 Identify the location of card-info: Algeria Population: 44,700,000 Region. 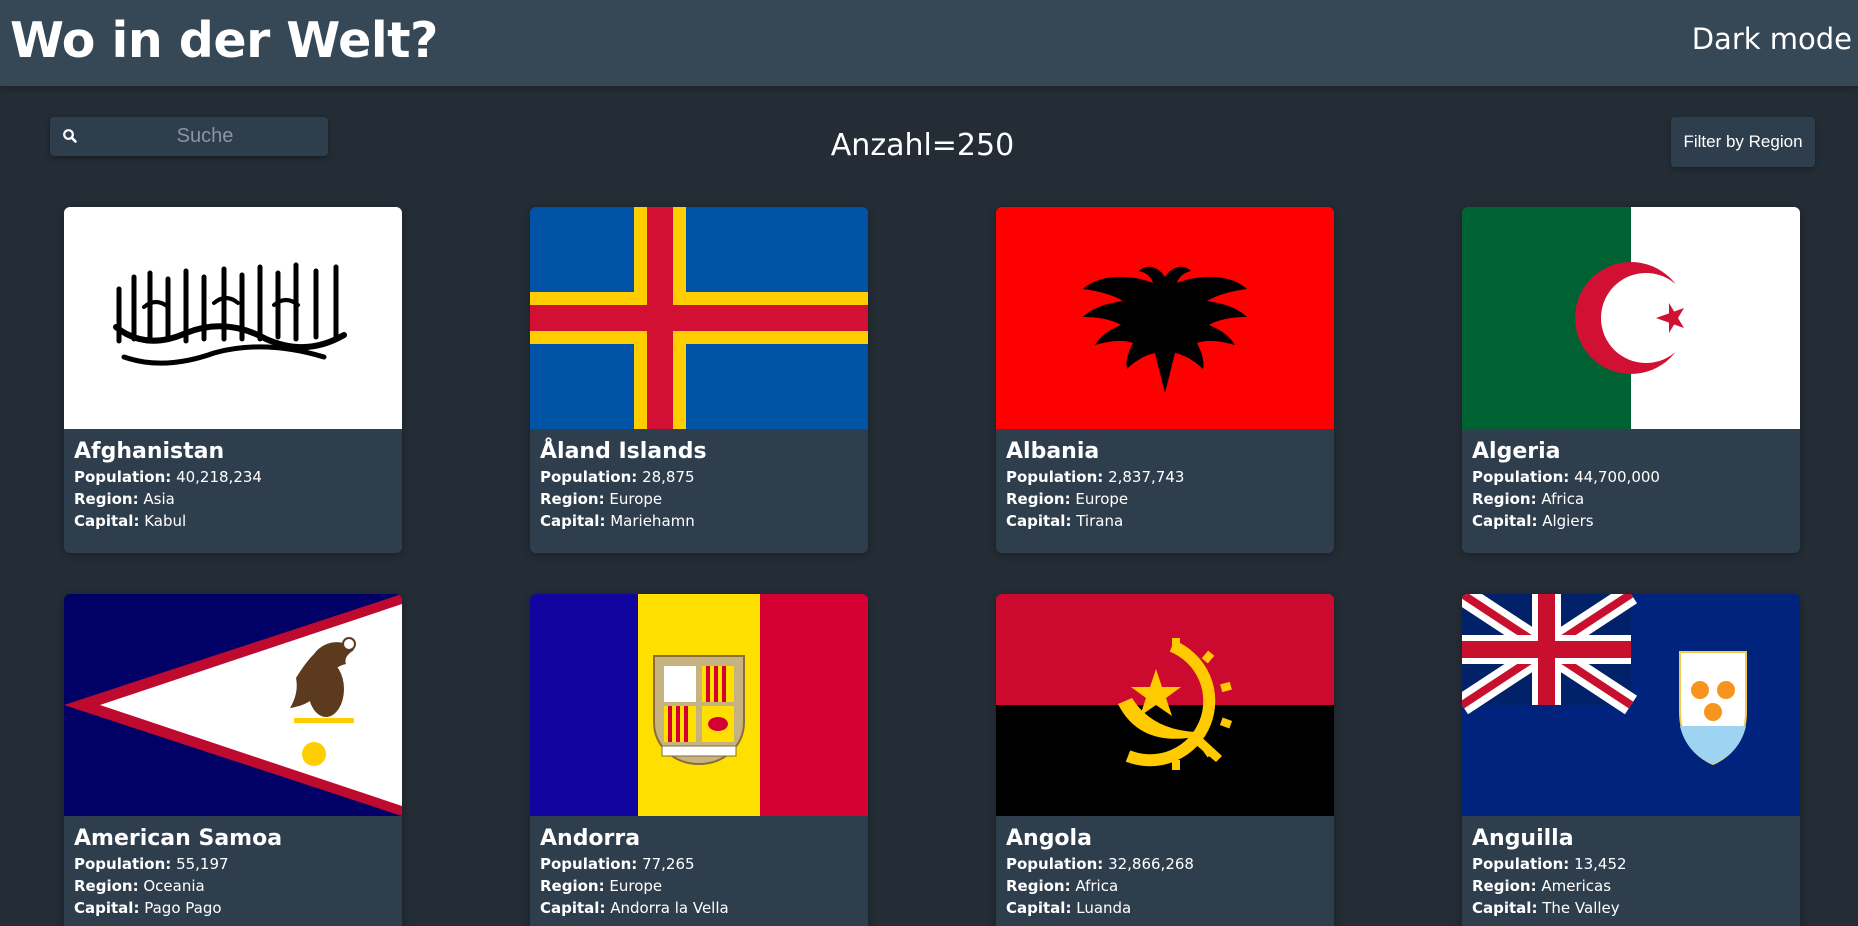
(1632, 485).